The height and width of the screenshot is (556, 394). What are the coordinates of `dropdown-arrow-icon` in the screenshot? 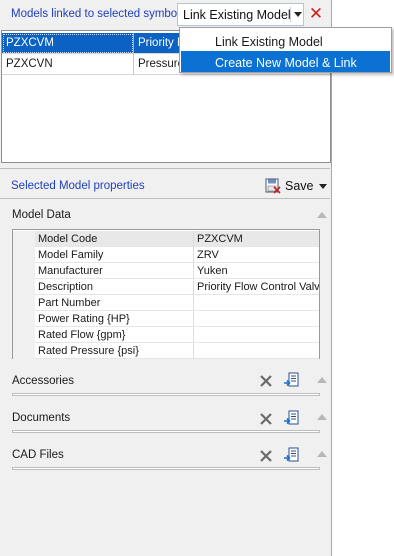 It's located at (298, 14).